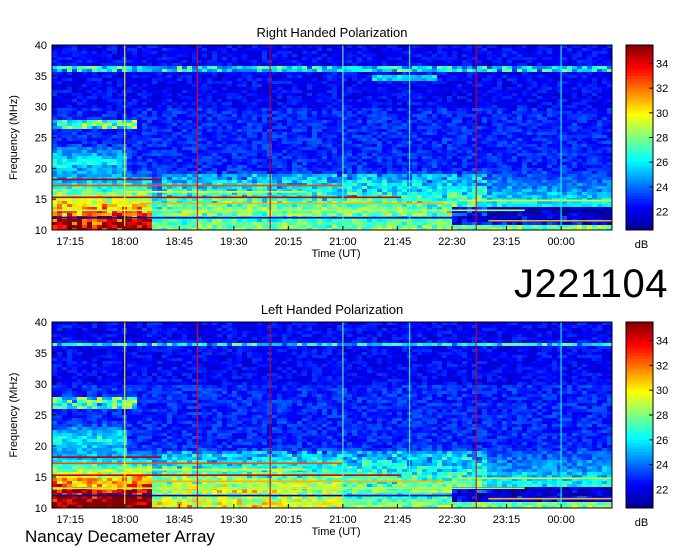 This screenshot has height=552, width=680. What do you see at coordinates (591, 284) in the screenshot?
I see `observation-id: J221104` at bounding box center [591, 284].